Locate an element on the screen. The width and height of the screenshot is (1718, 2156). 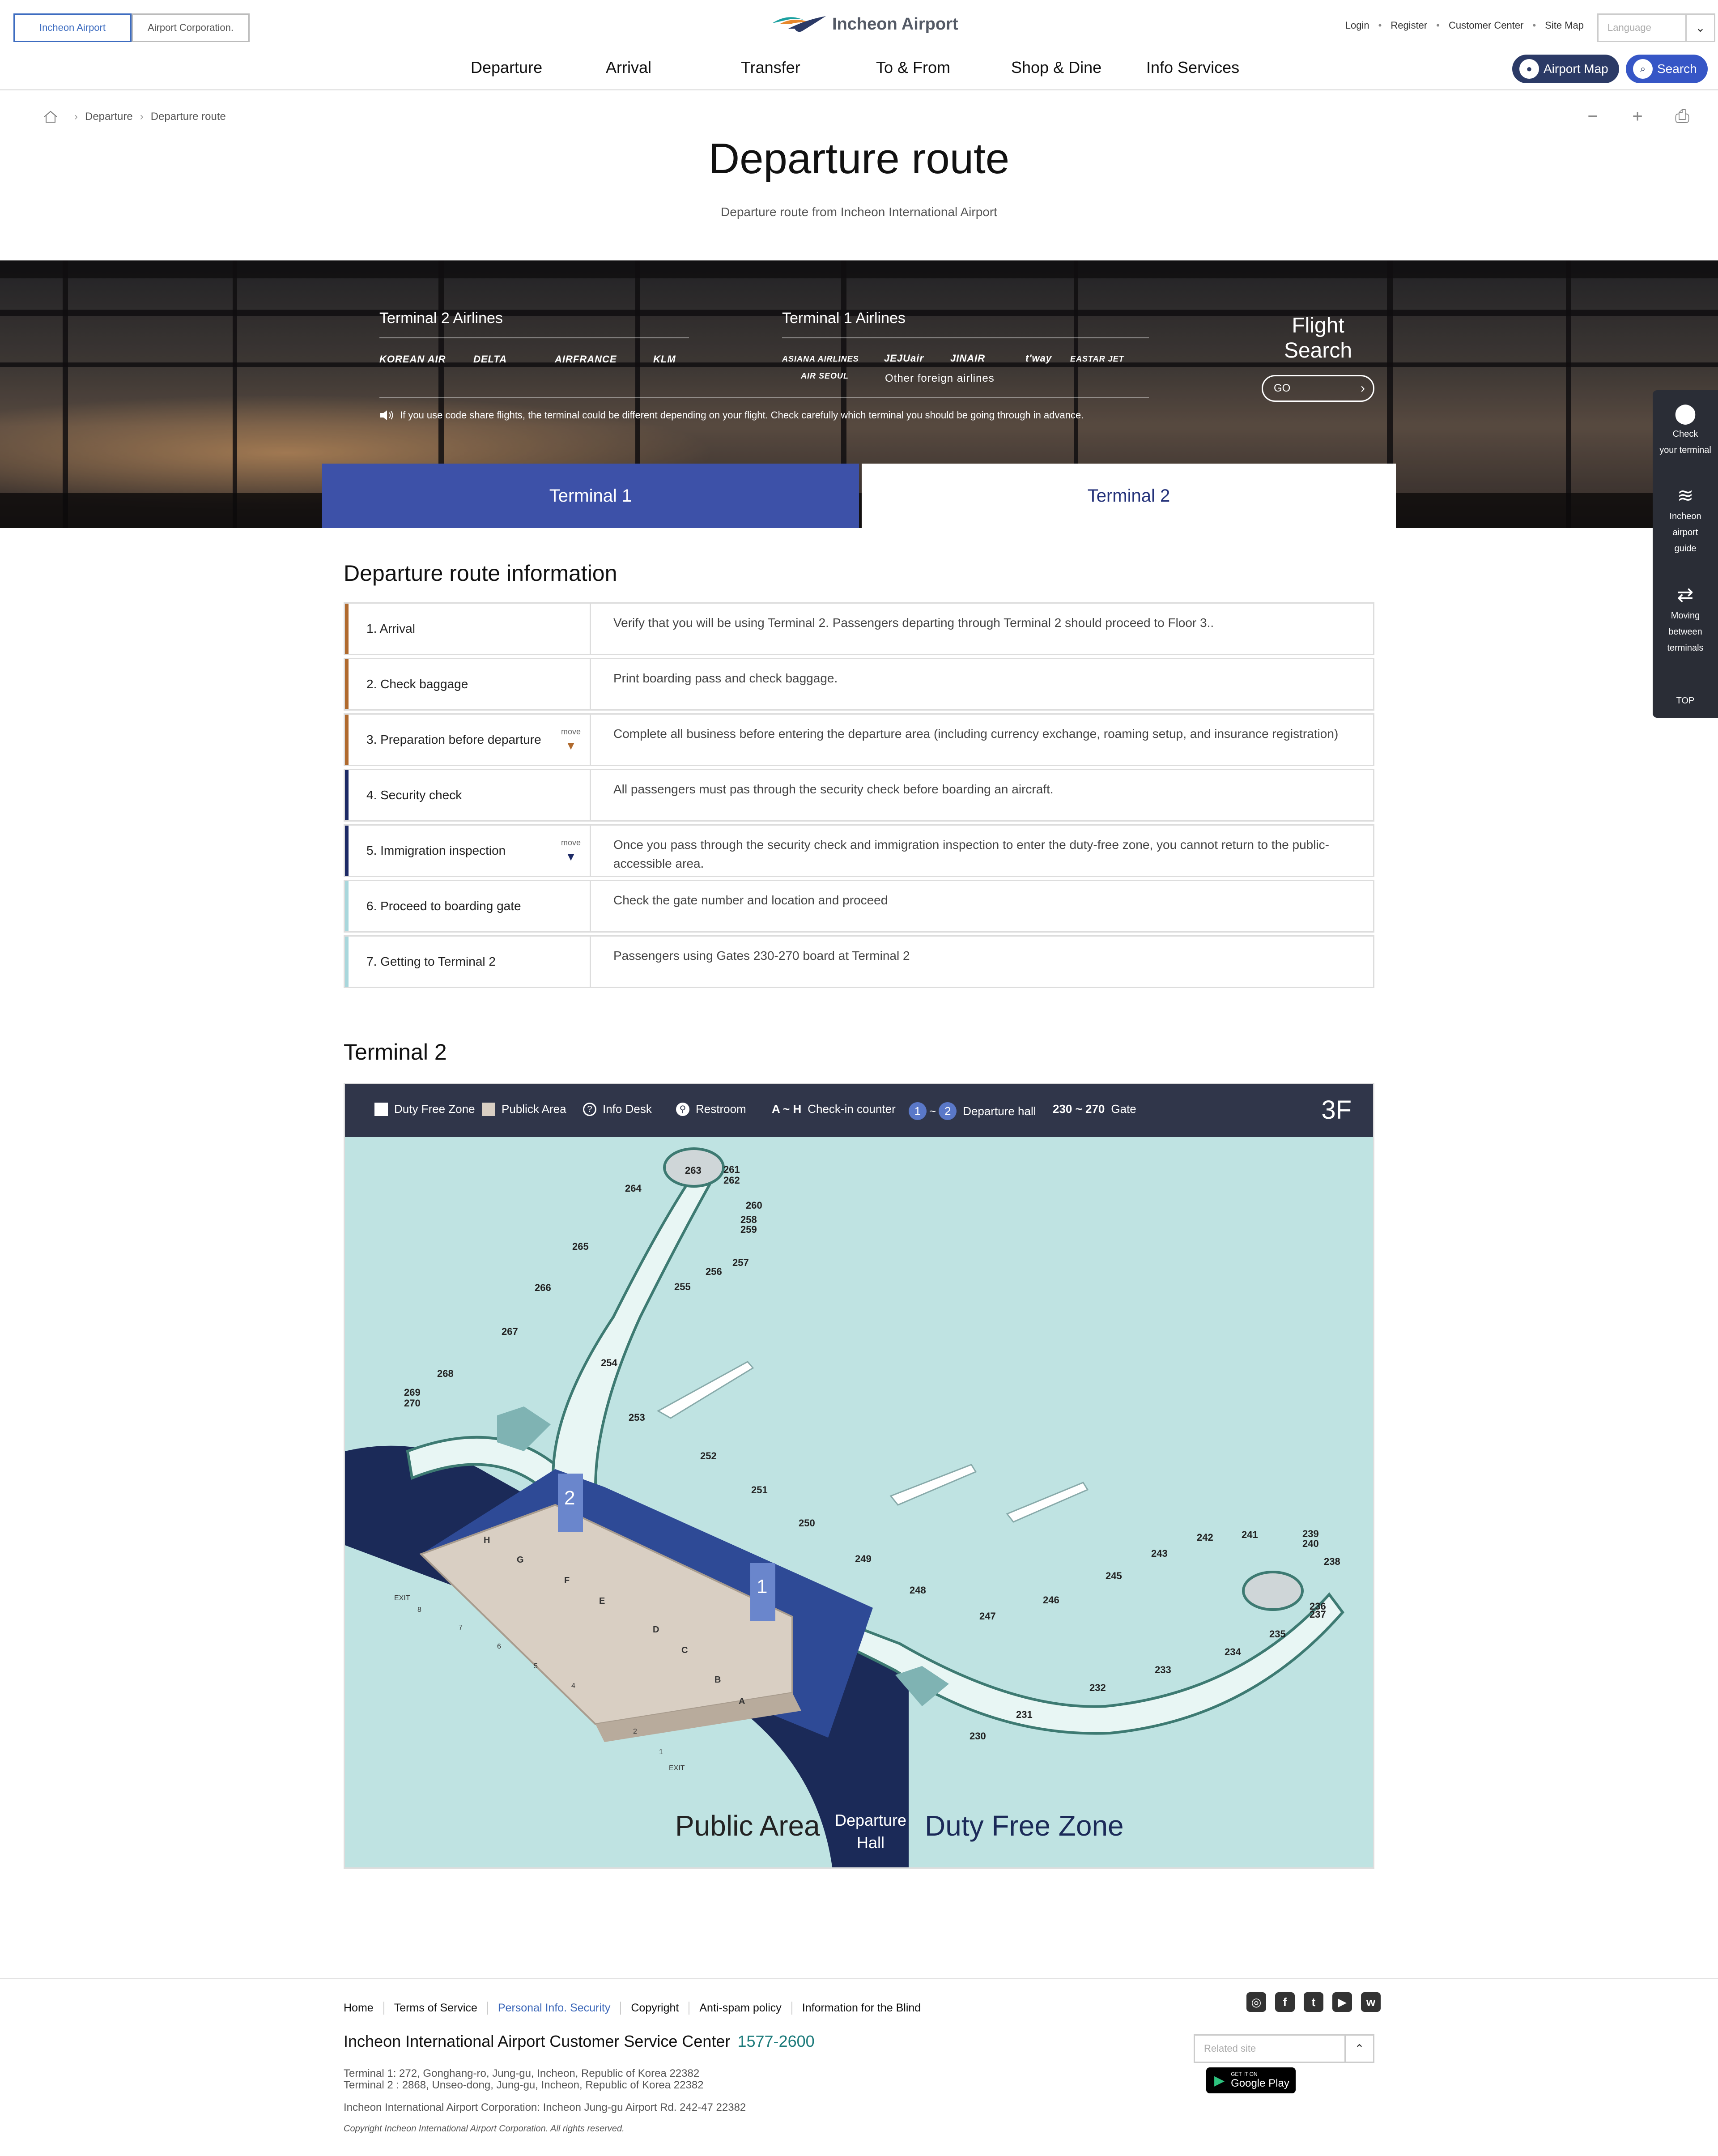
jinair-logo: JINAIR is located at coordinates (967, 358).